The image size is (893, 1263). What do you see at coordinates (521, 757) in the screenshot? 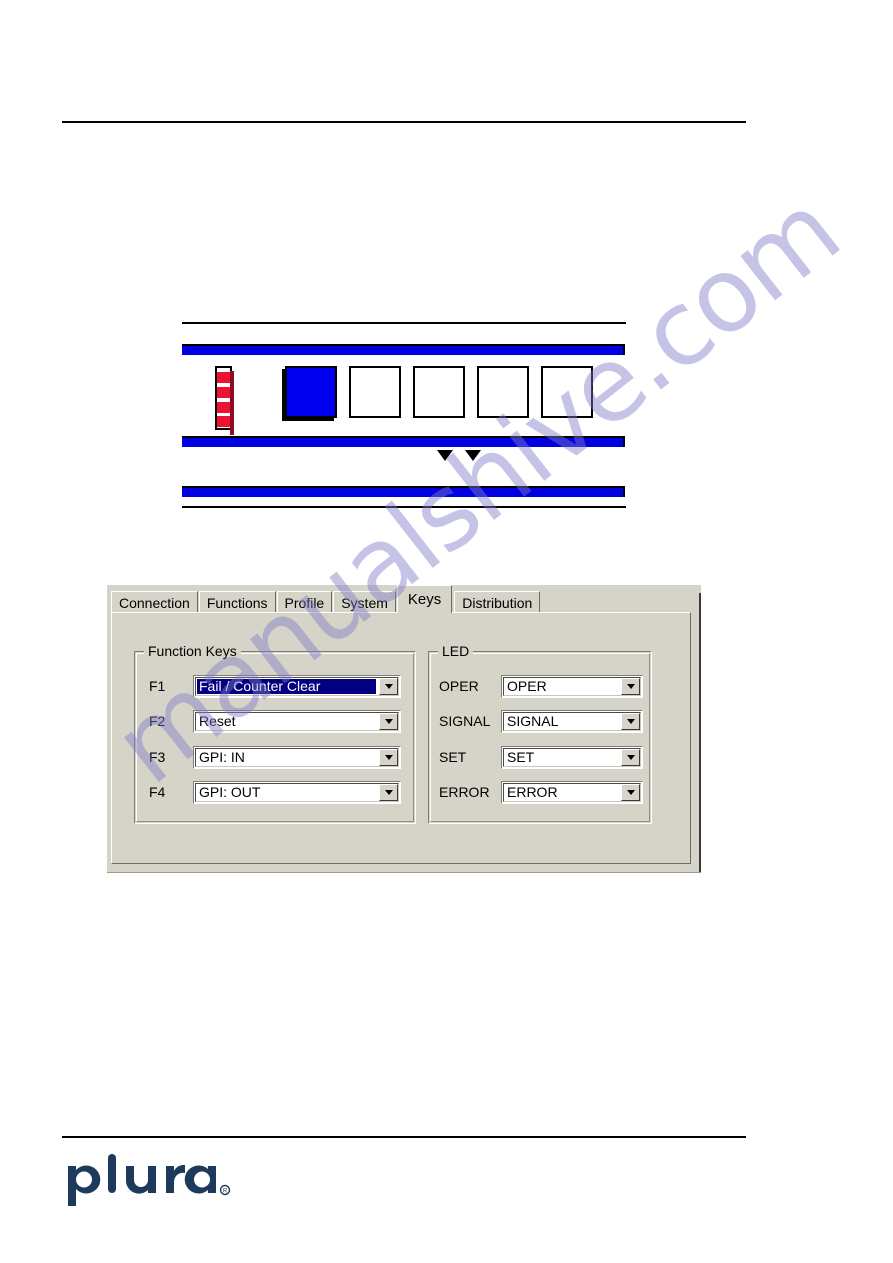
I see `combo-value: SET` at bounding box center [521, 757].